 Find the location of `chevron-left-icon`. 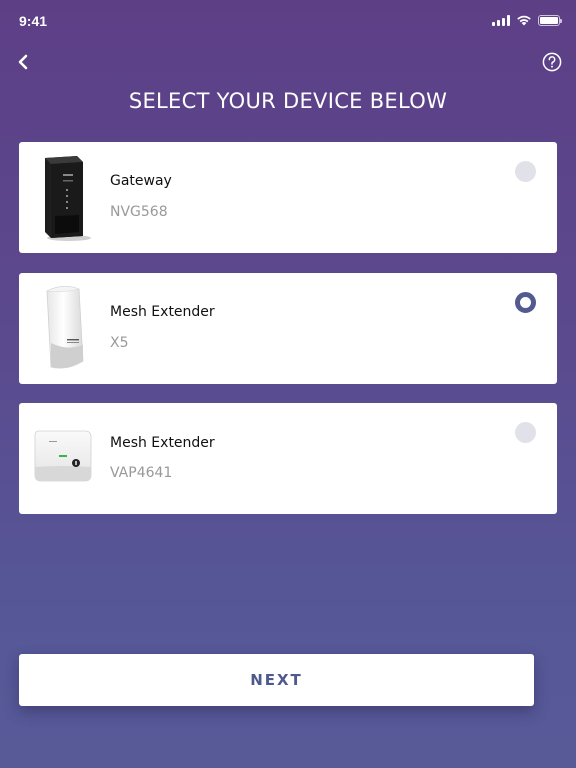

chevron-left-icon is located at coordinates (23, 62).